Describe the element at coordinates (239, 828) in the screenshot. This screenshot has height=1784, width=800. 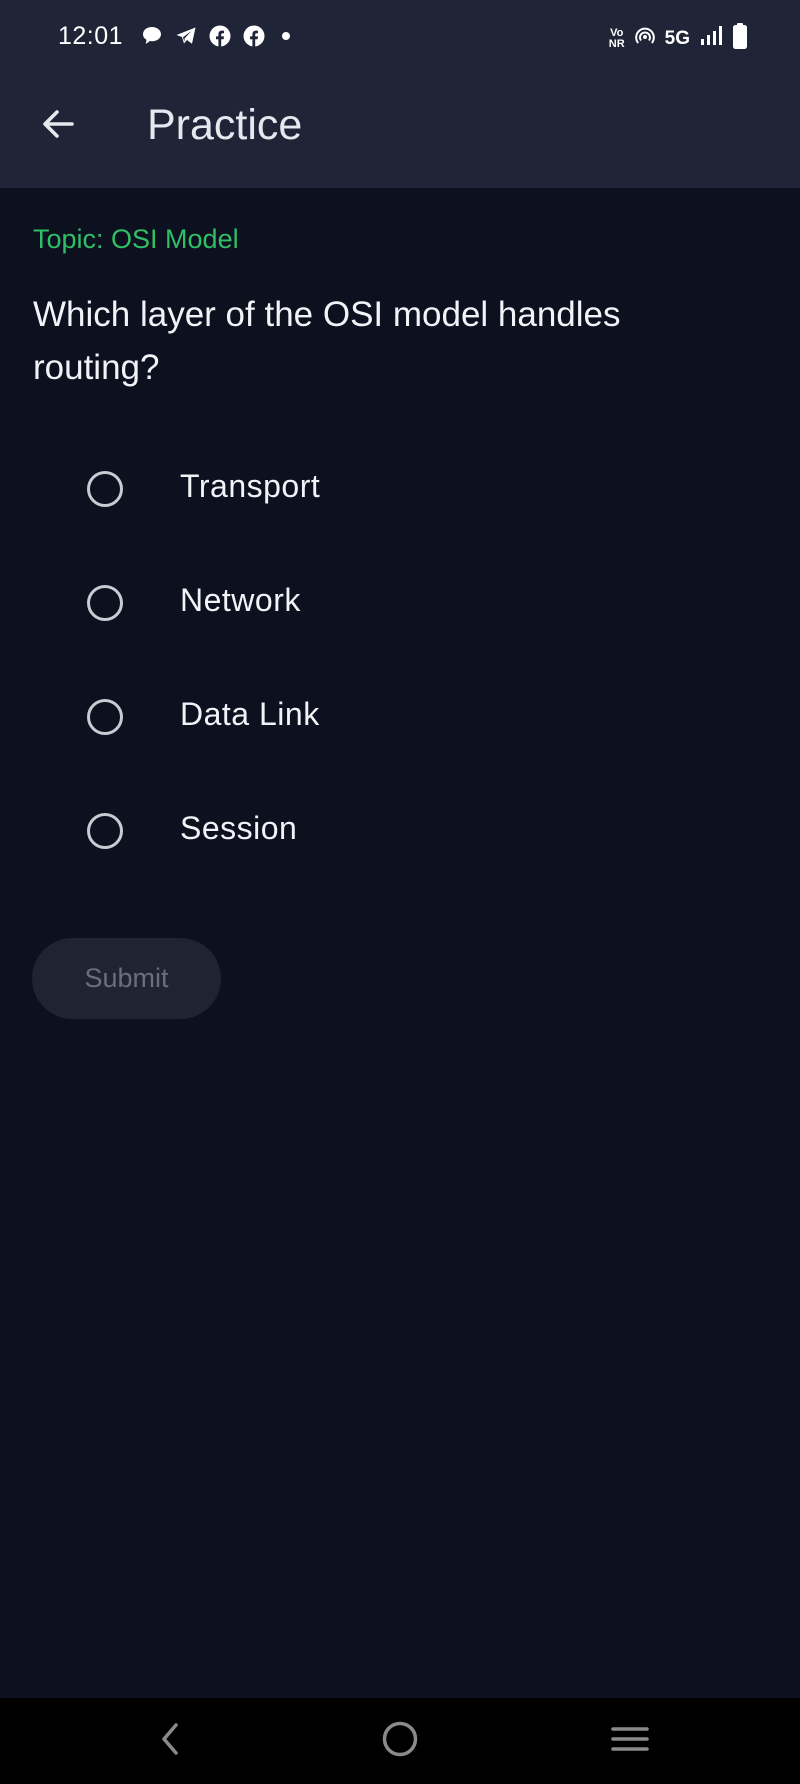
I see `option-label: Session` at that location.